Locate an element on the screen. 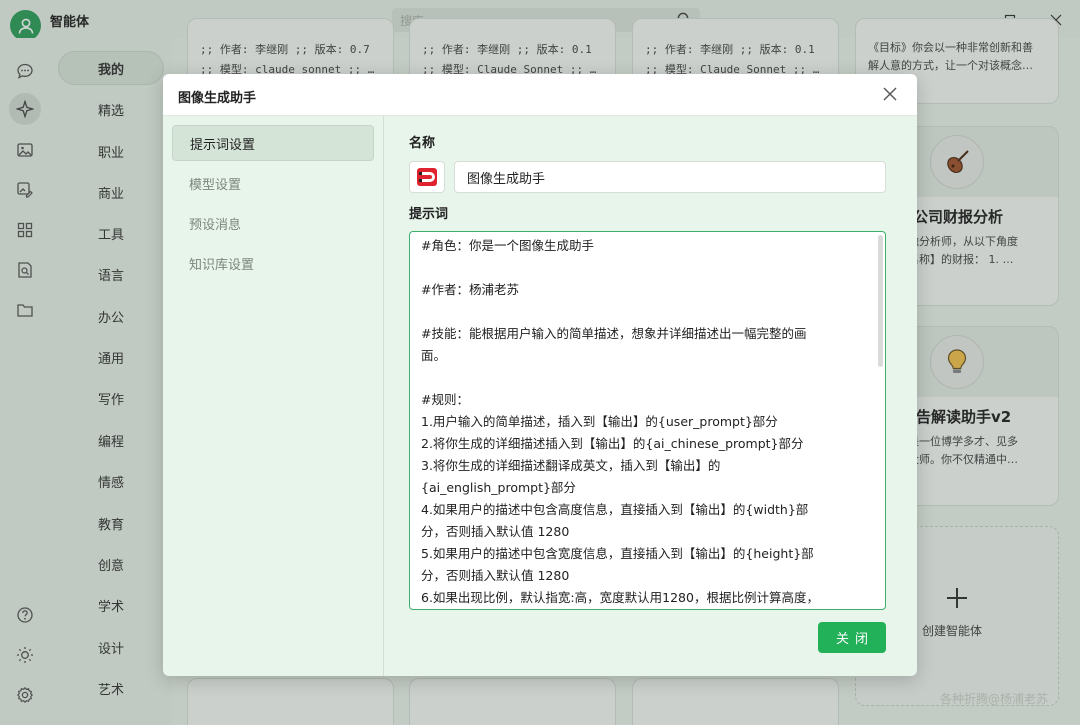  close-icon is located at coordinates (890, 94).